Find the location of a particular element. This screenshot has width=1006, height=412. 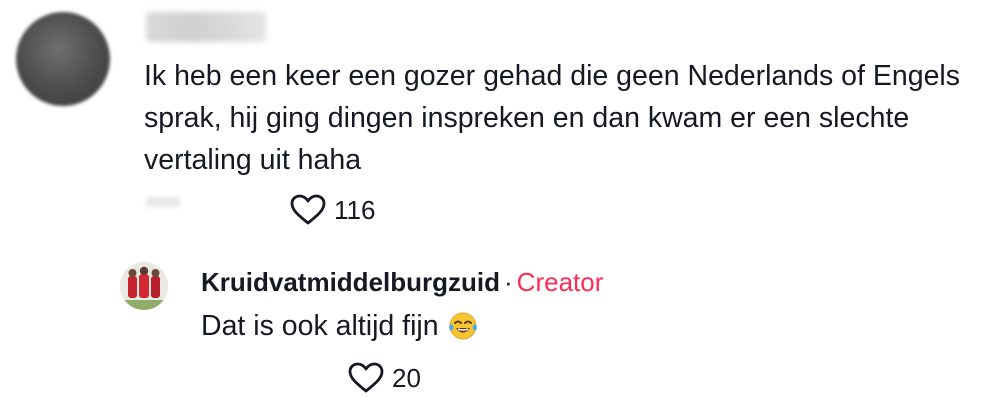

reply-username: Kruidvatmiddelburgzuid is located at coordinates (350, 282).